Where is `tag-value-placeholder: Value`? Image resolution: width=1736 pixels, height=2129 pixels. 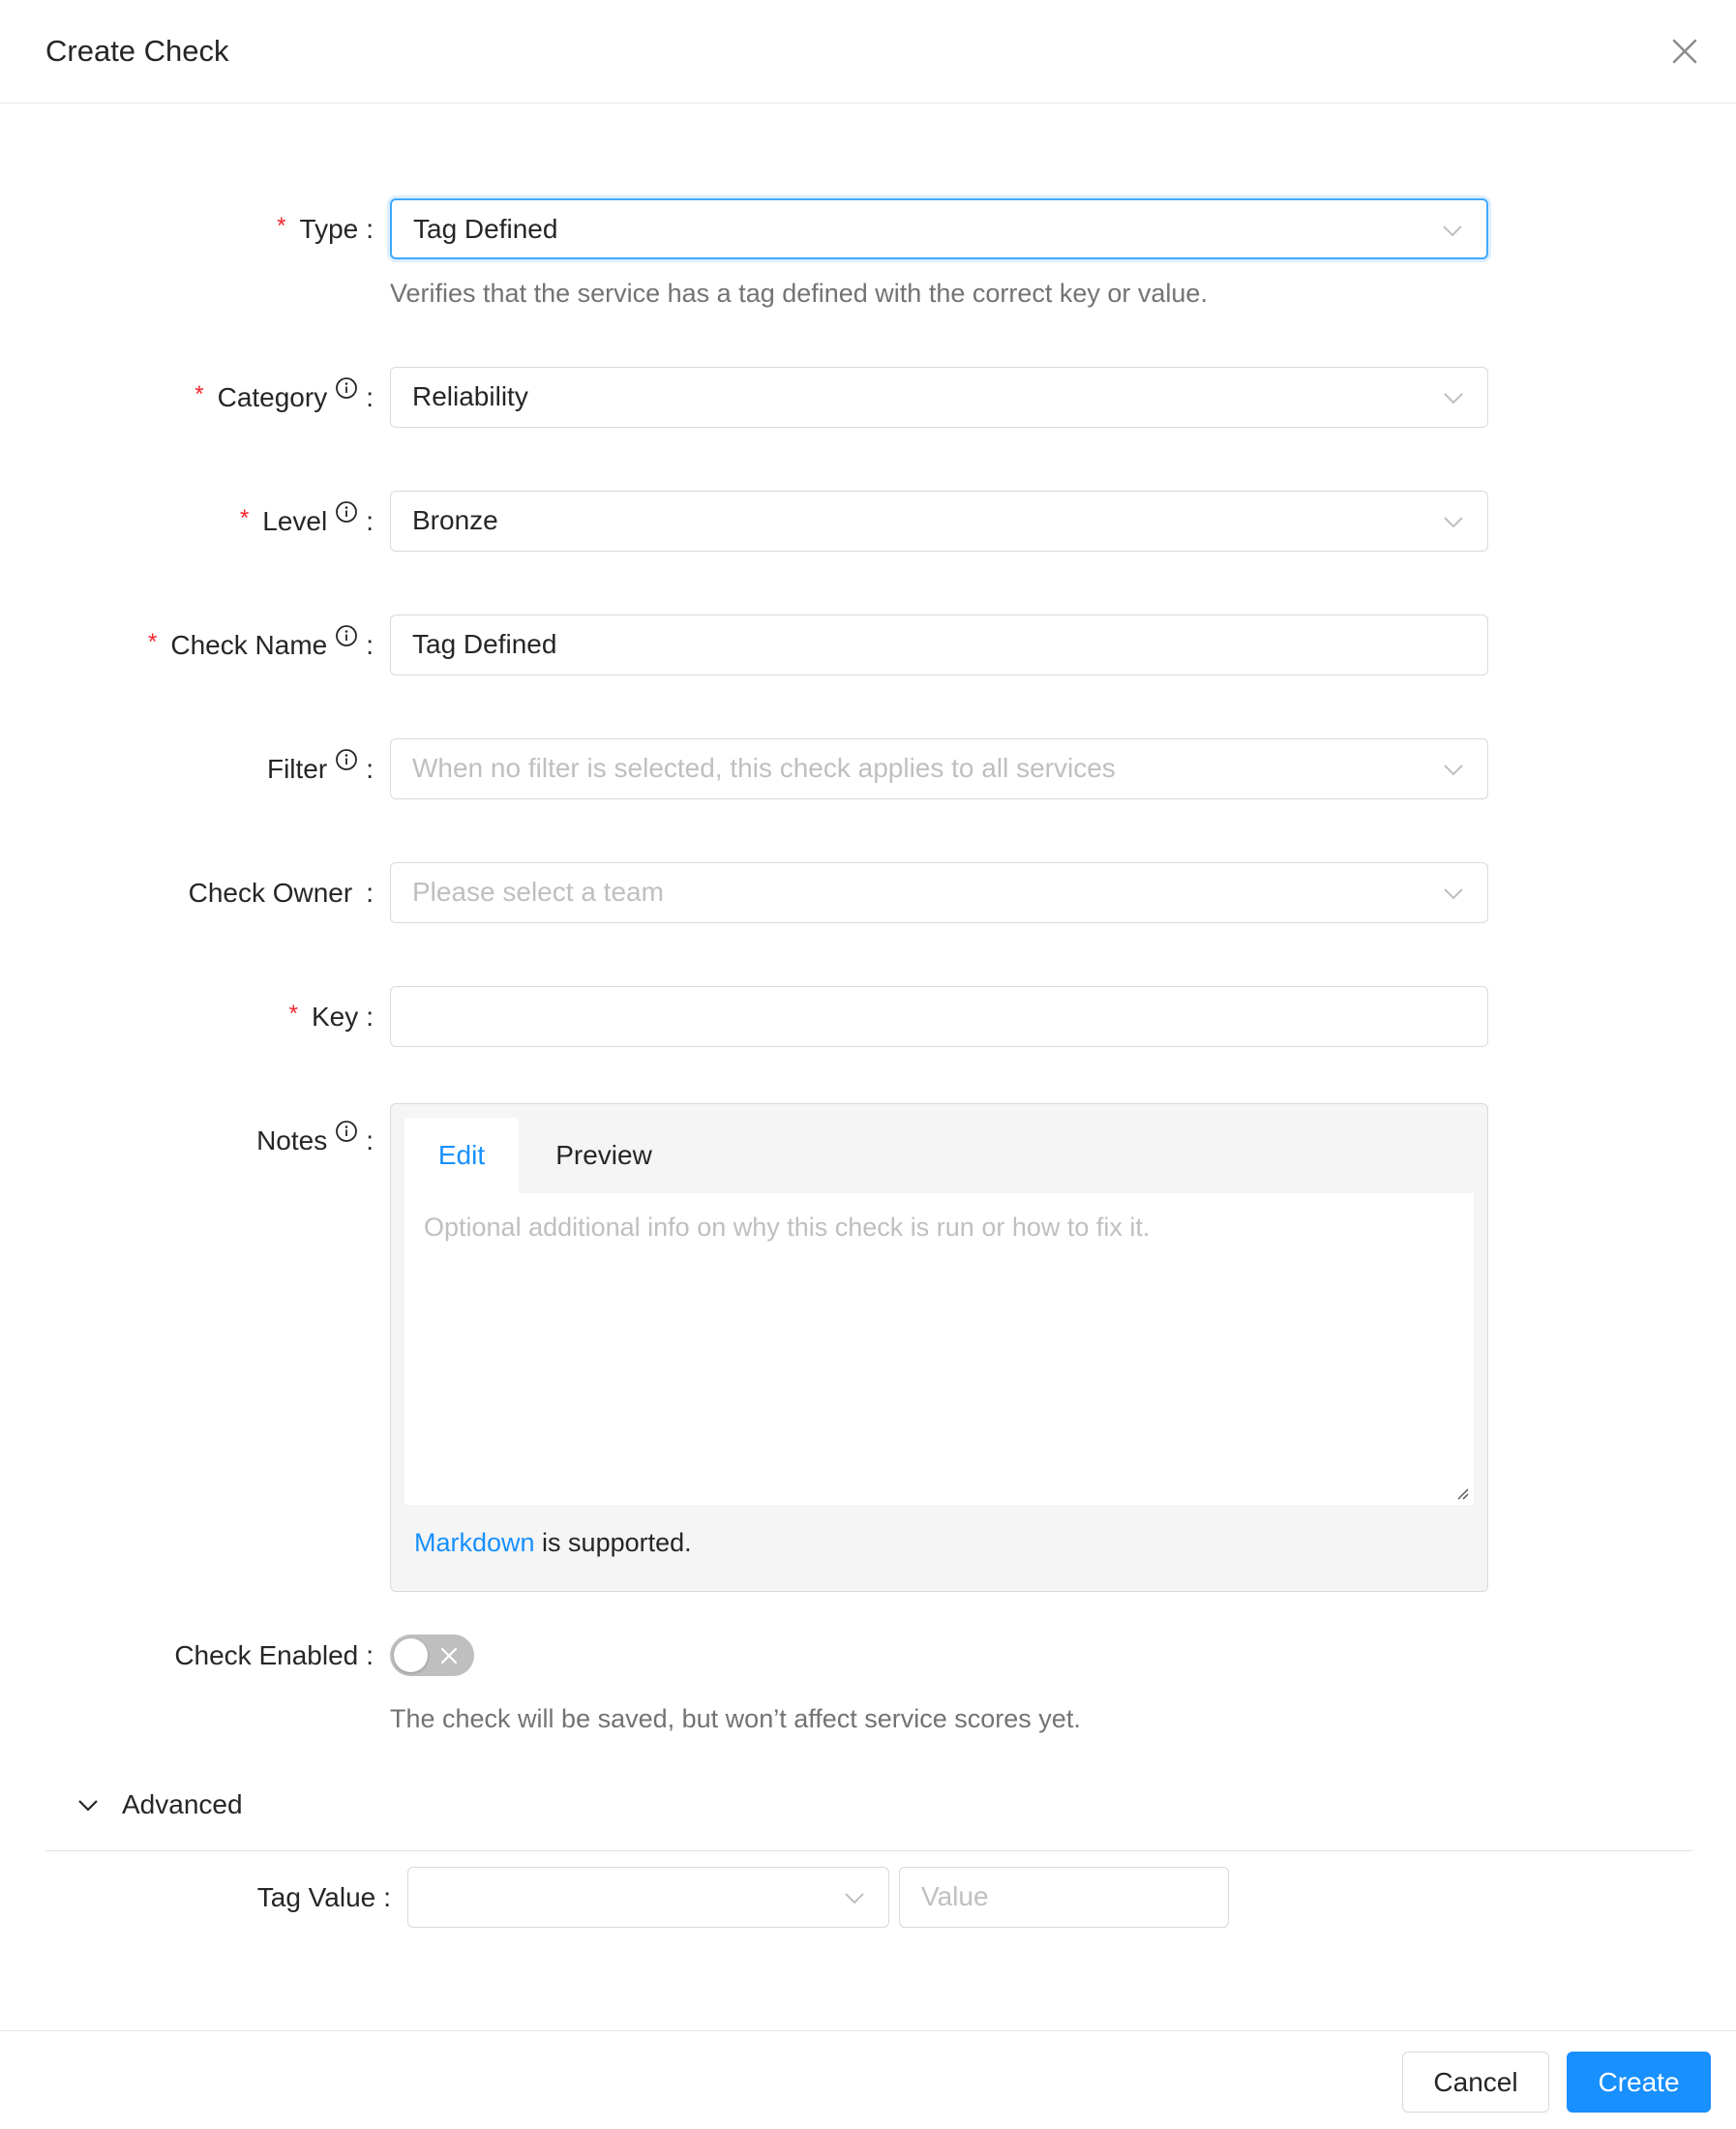 tag-value-placeholder: Value is located at coordinates (955, 1896).